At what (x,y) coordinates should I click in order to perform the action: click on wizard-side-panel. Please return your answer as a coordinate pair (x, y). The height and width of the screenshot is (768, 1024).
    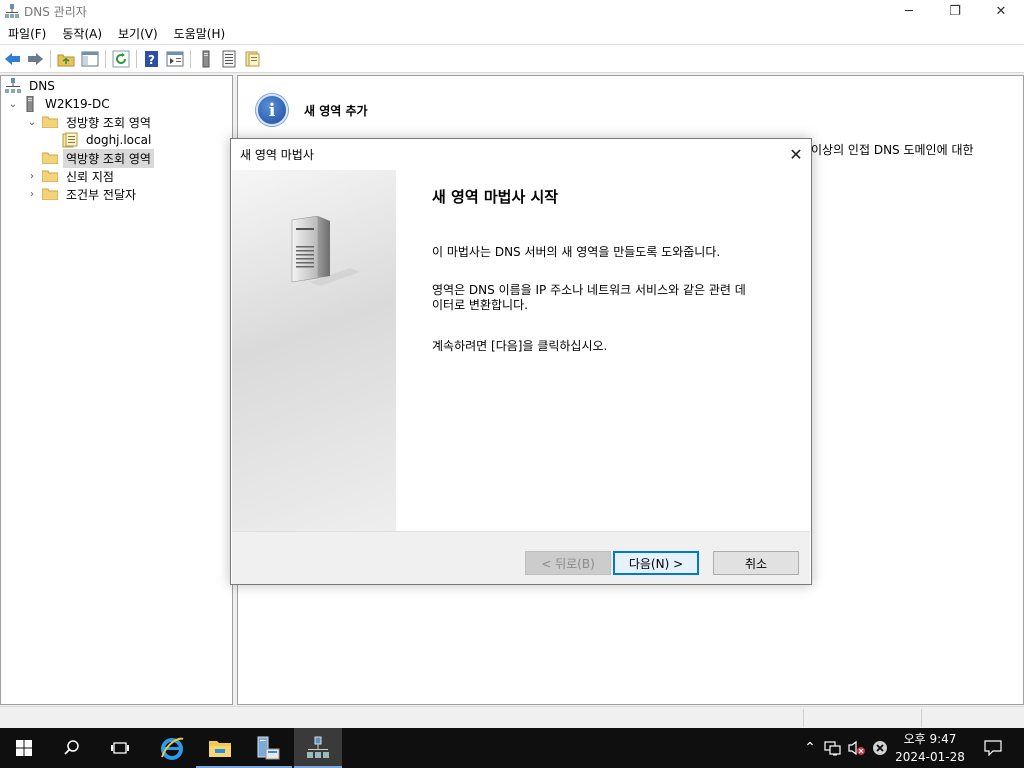
    Looking at the image, I should click on (314, 350).